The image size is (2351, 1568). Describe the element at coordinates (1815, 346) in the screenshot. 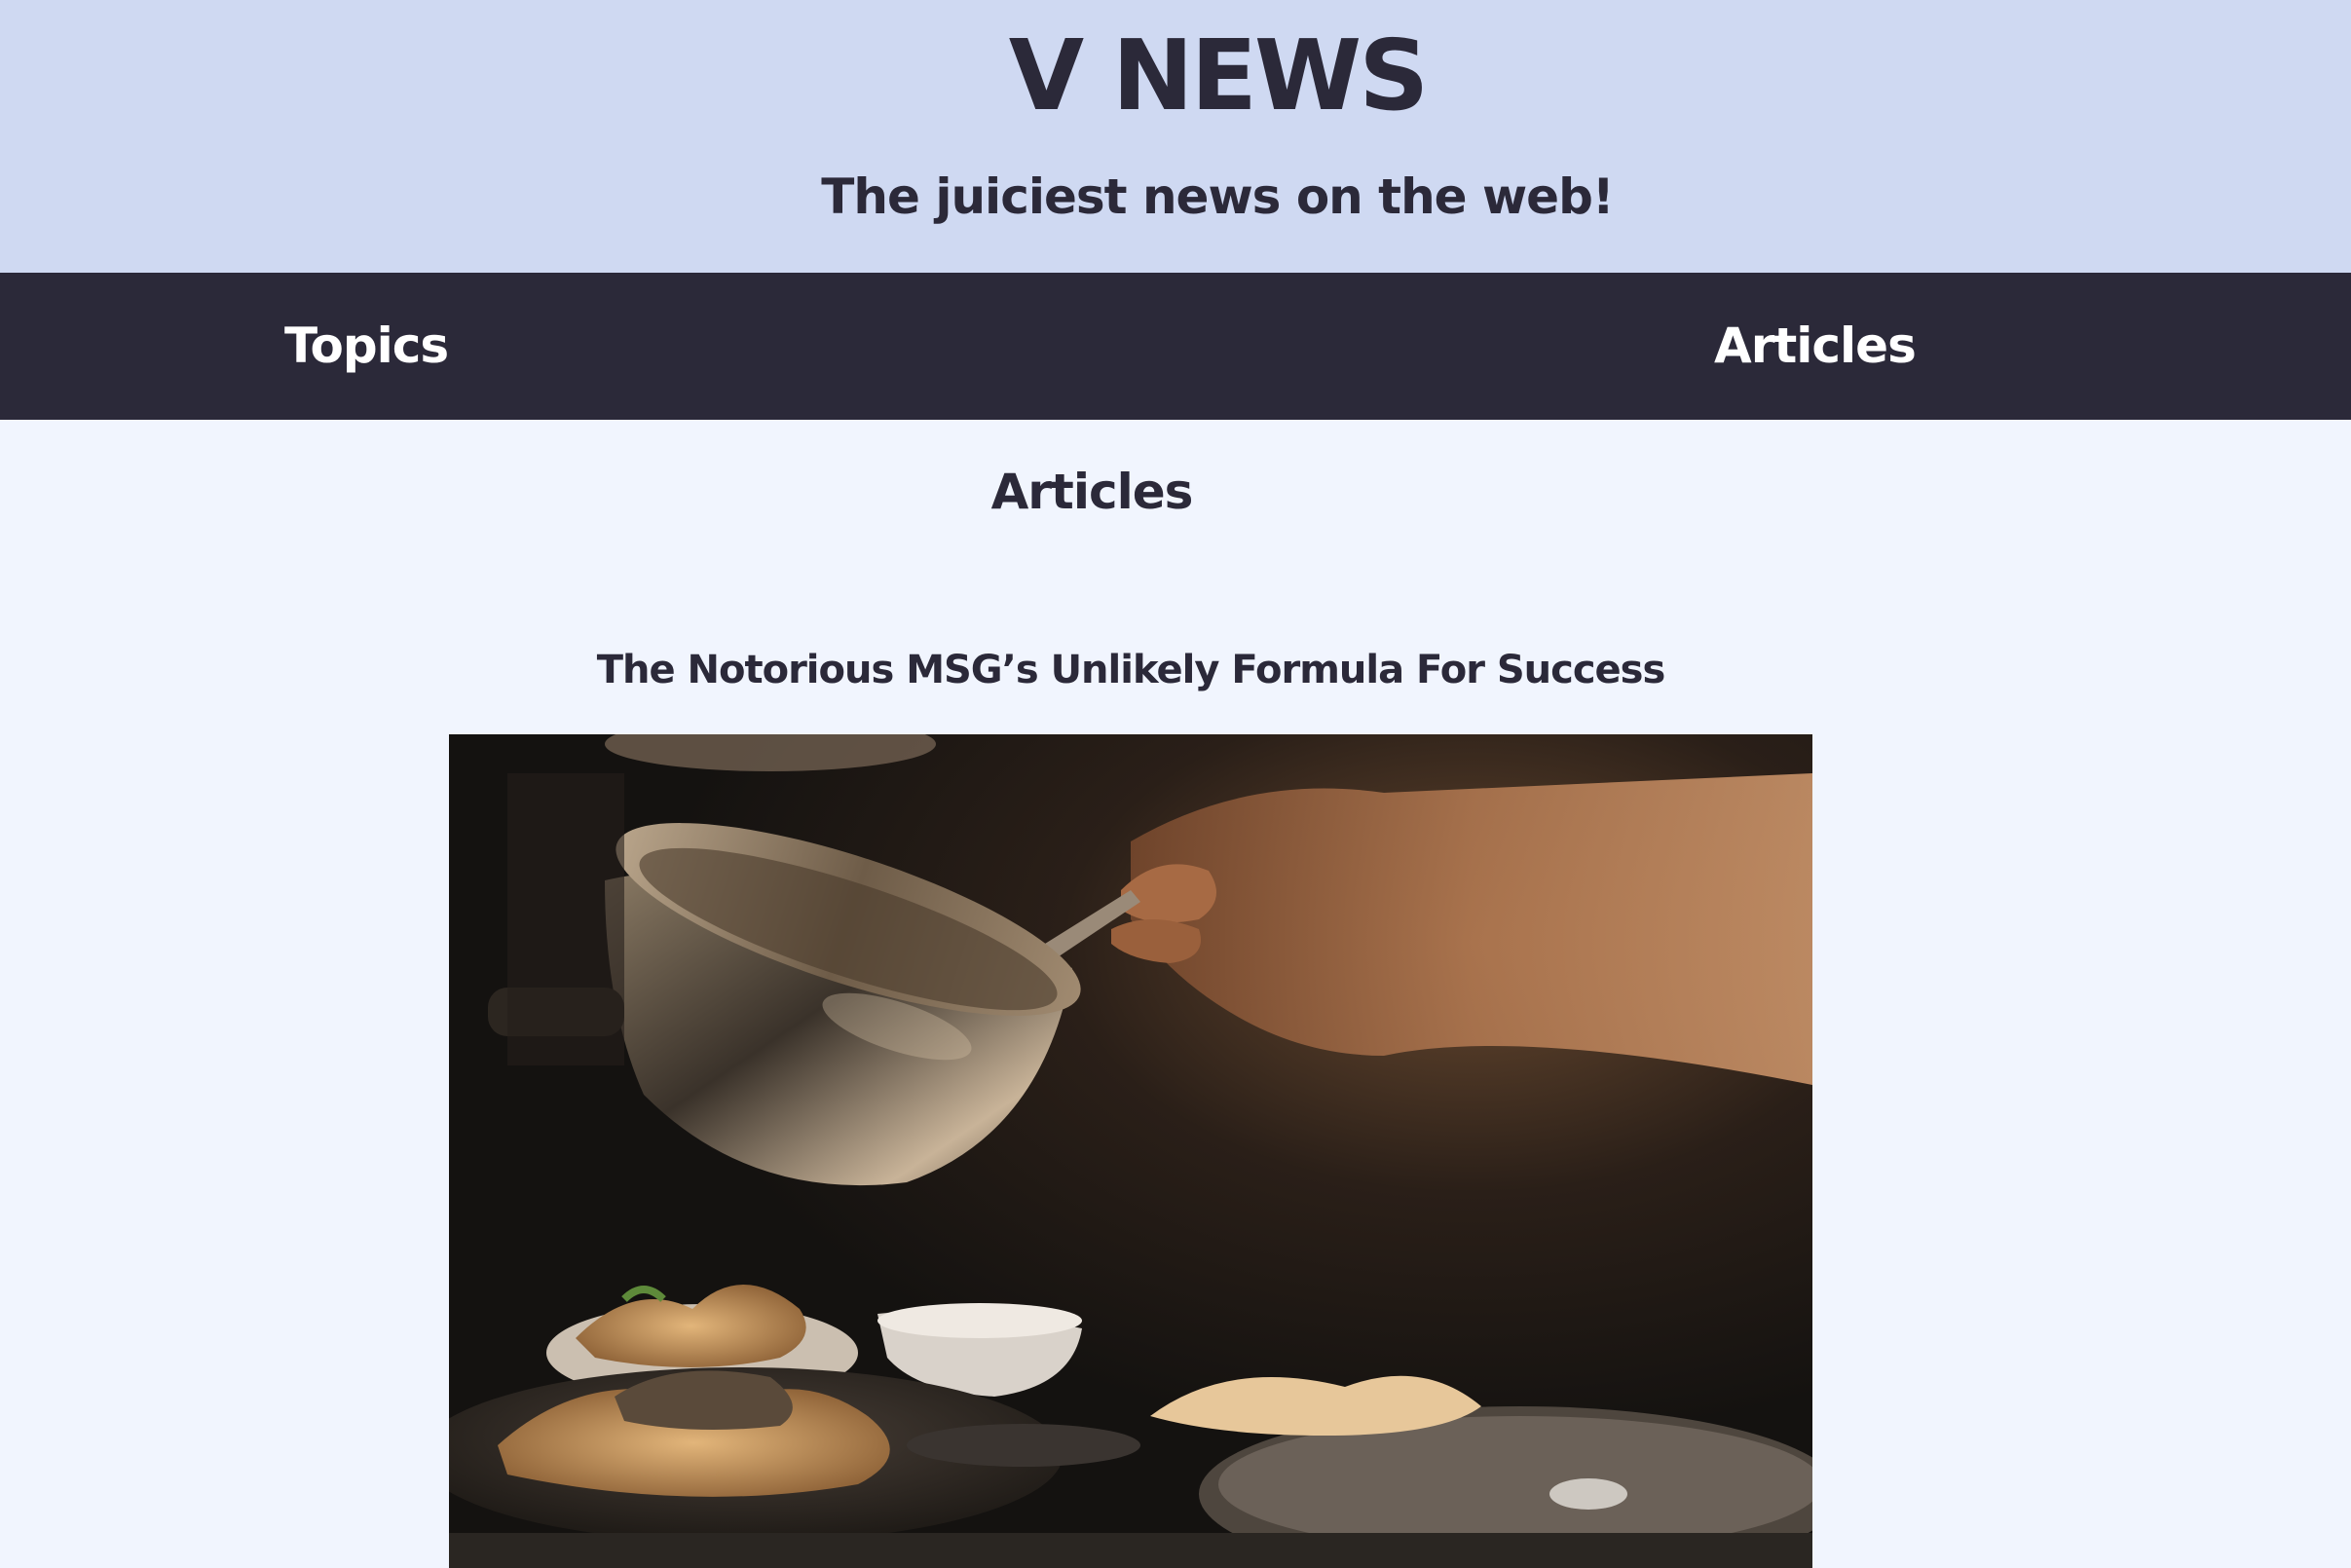

I see `nav-link-articles: Articles` at that location.